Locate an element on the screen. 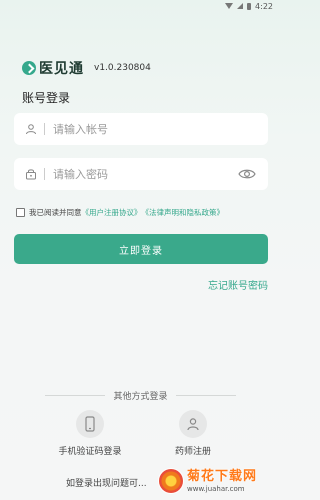  person-icon is located at coordinates (193, 424).